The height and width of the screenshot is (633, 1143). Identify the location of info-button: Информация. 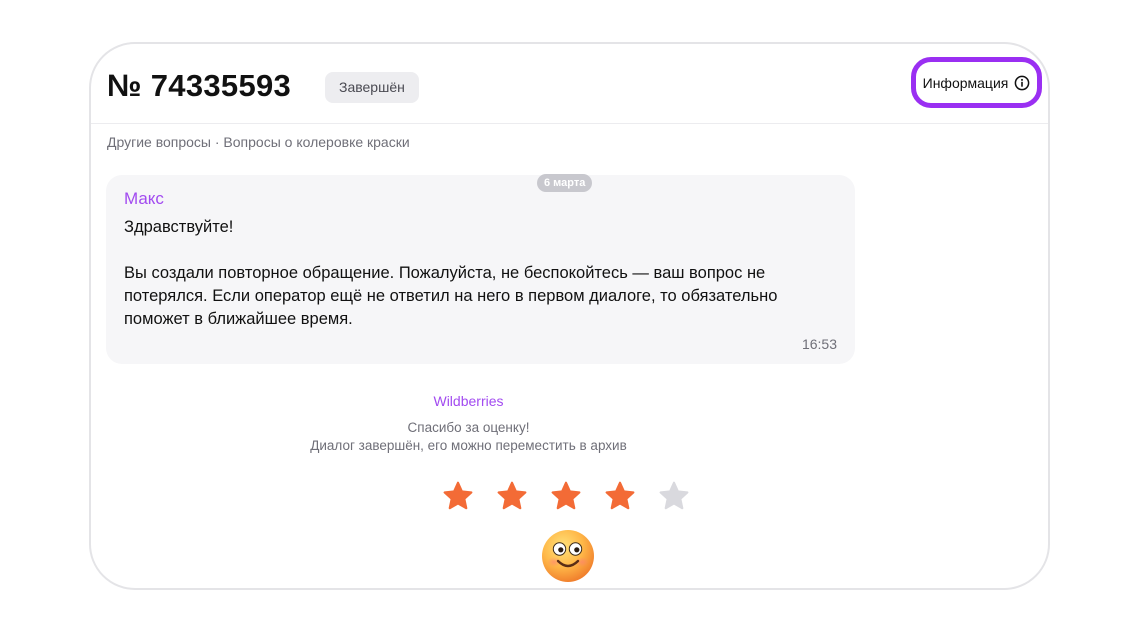
(976, 82).